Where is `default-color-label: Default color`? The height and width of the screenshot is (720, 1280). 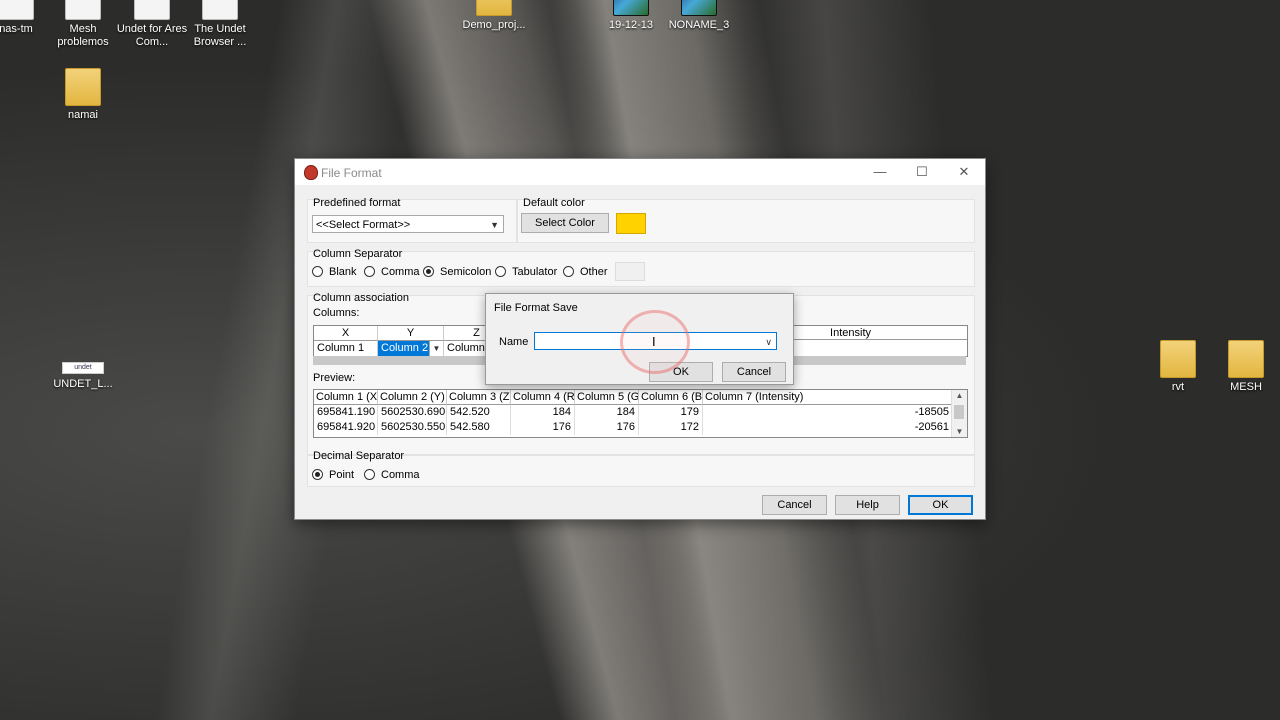
default-color-label: Default color is located at coordinates (554, 203).